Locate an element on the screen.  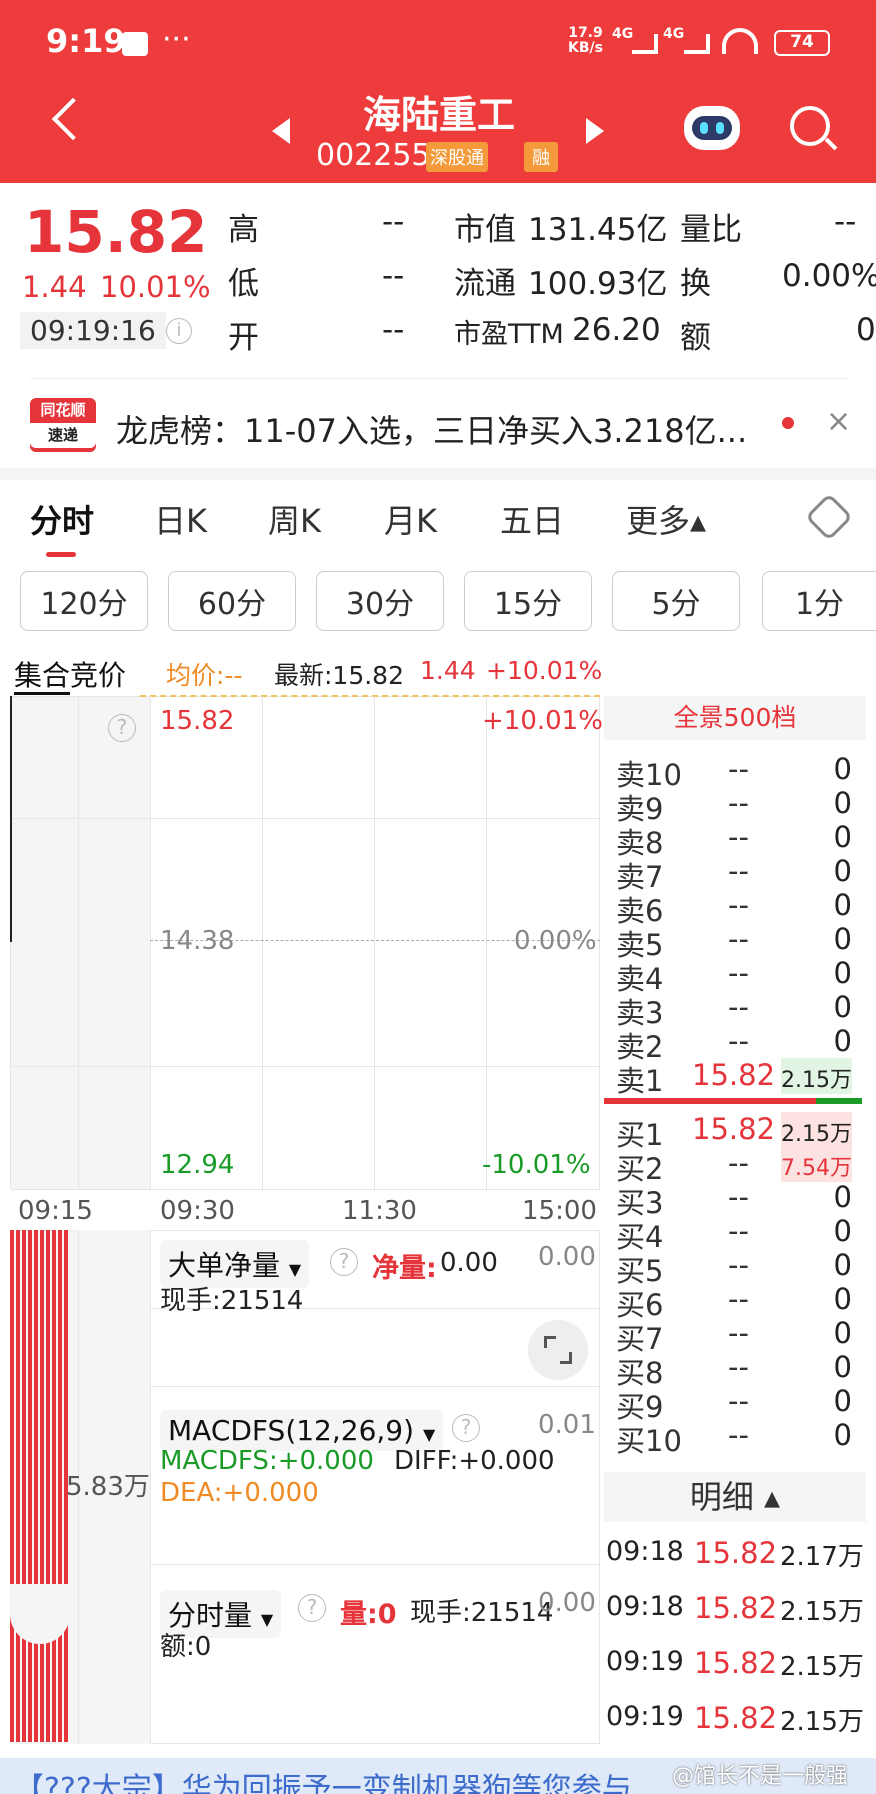
orderbook-title: 全景500档 is located at coordinates (735, 718).